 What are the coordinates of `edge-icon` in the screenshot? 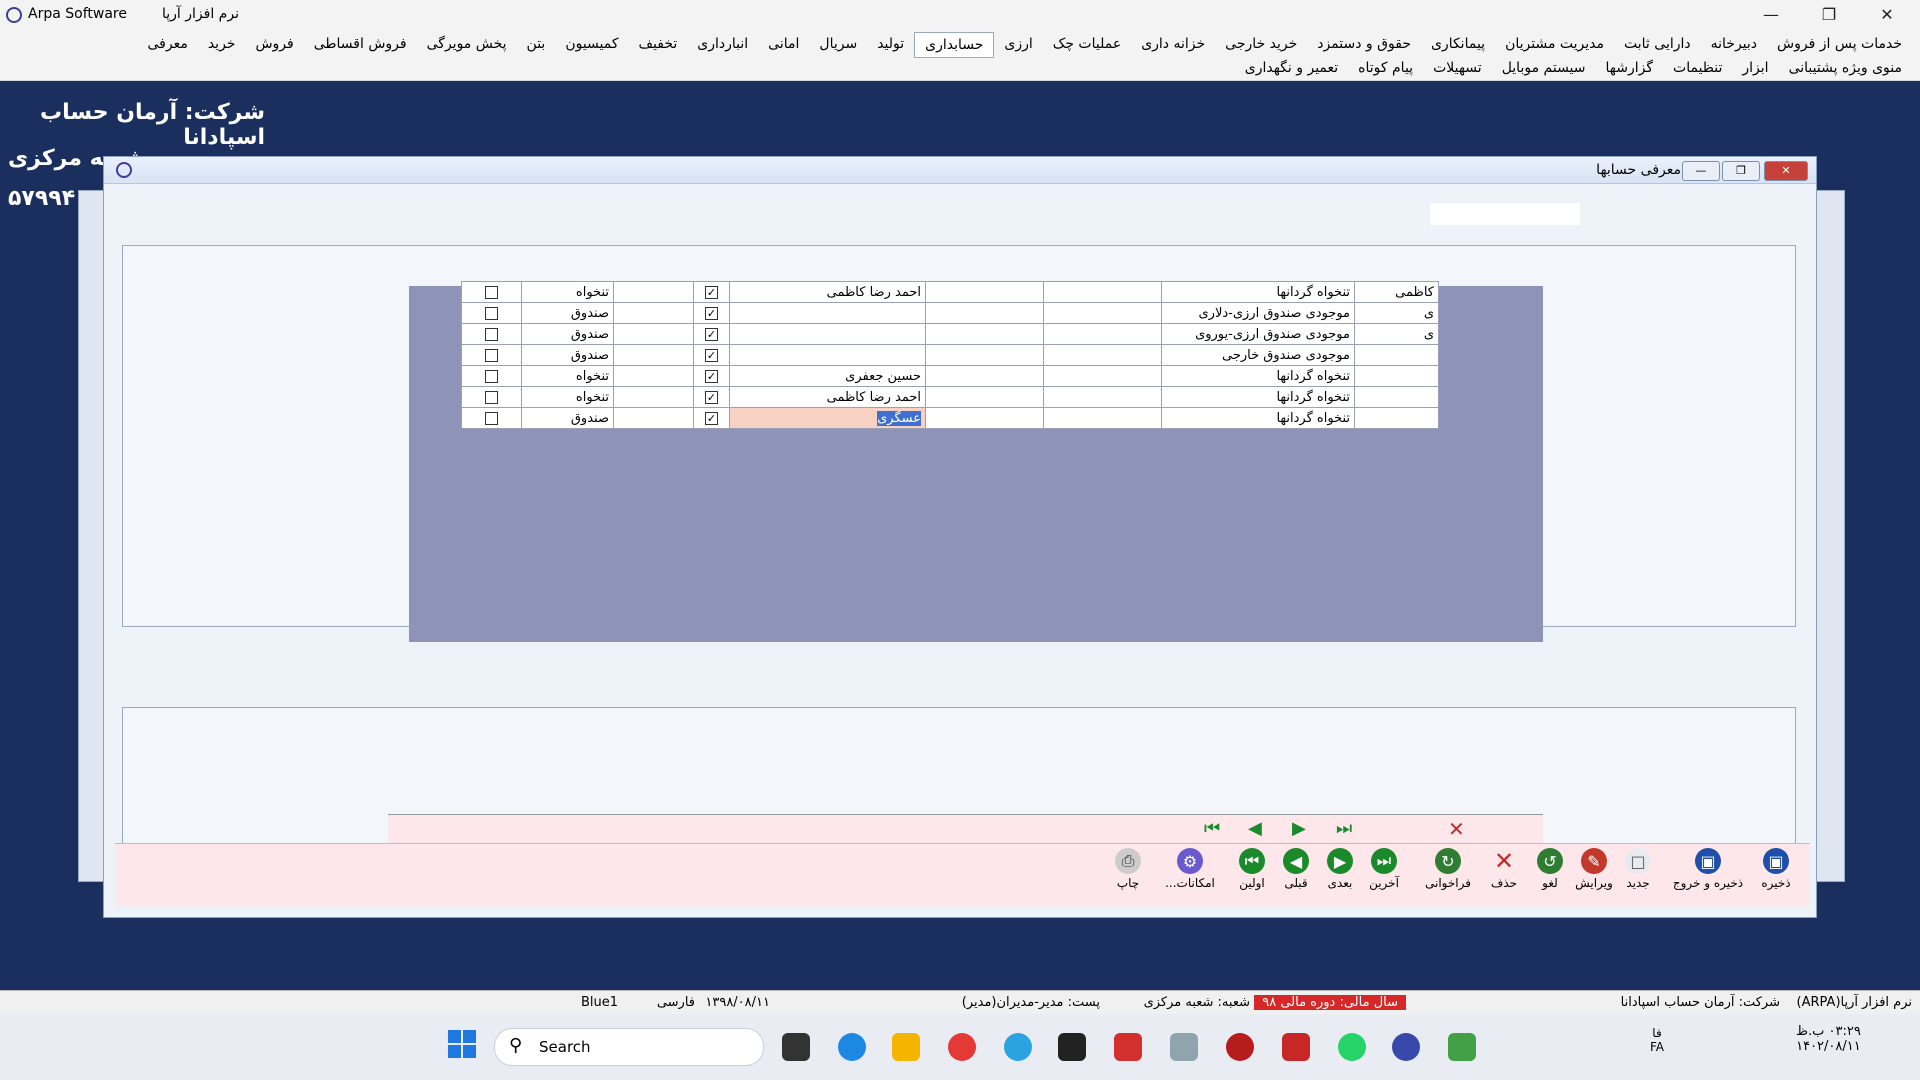 It's located at (852, 1047).